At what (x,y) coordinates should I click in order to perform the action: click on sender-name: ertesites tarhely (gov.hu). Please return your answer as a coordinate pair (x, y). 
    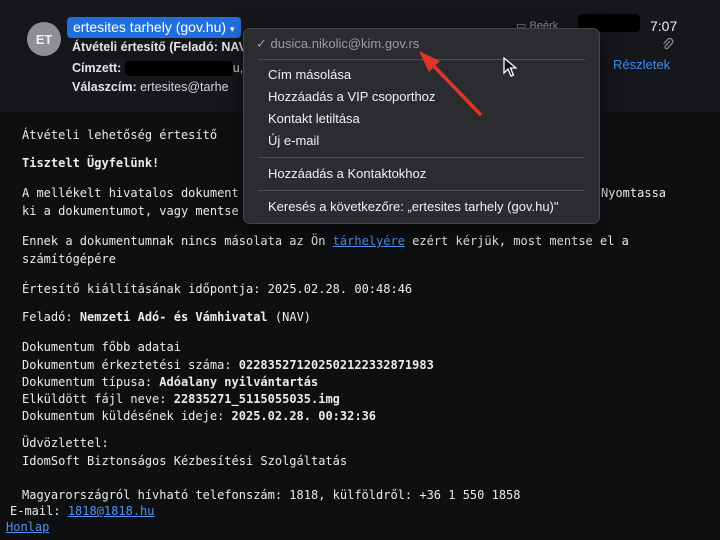
    Looking at the image, I should click on (150, 27).